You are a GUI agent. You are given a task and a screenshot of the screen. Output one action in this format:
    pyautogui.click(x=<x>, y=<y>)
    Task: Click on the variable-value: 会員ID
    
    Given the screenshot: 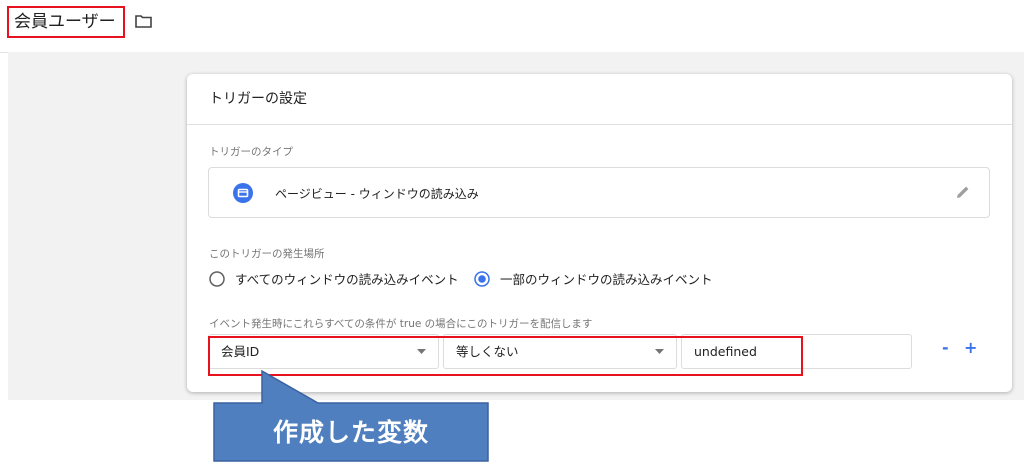 What is the action you would take?
    pyautogui.click(x=240, y=351)
    